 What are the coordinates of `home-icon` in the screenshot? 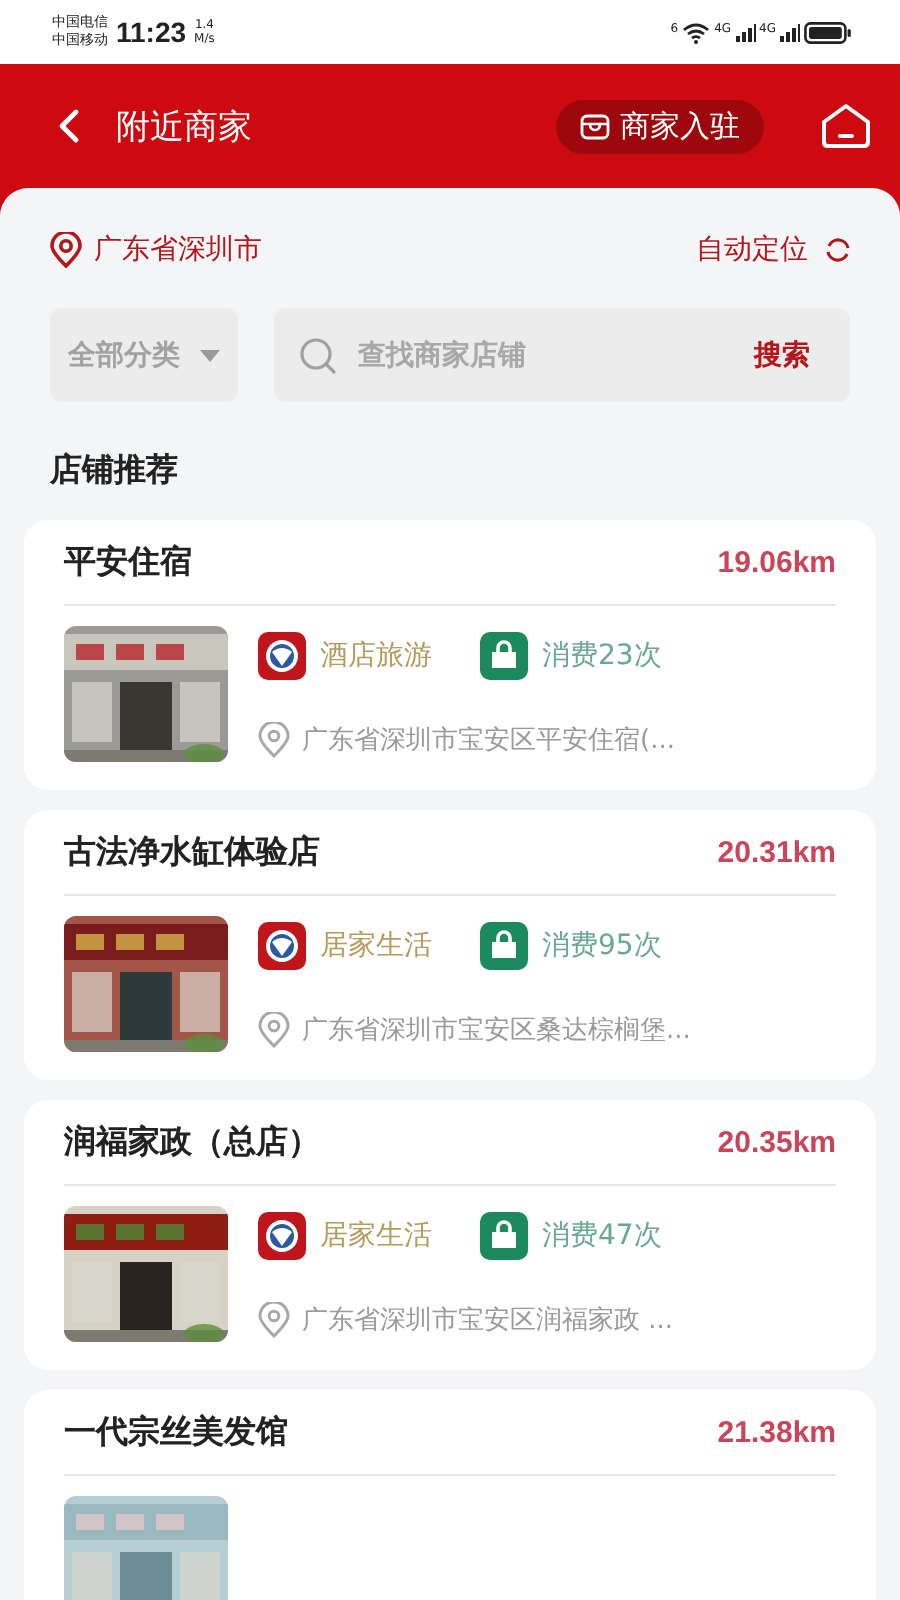 It's located at (846, 126).